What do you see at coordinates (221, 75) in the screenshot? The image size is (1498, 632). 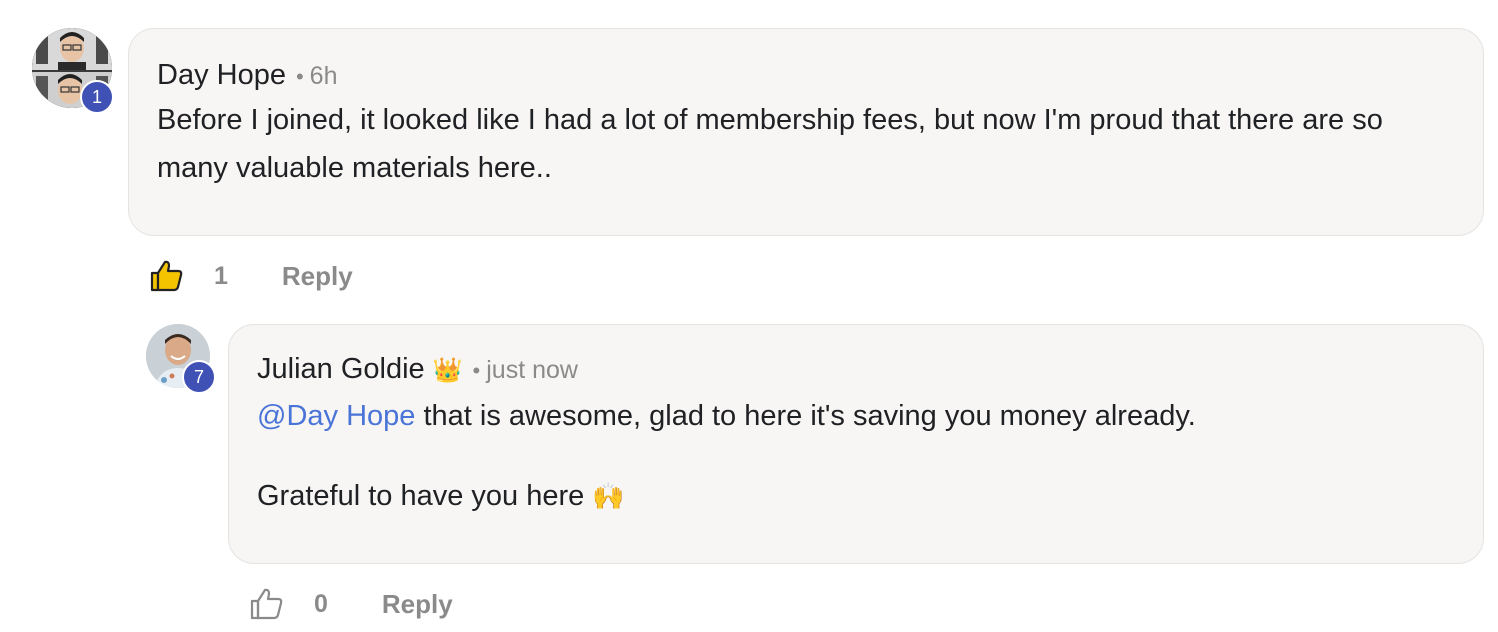 I see `author-name: Day Hope` at bounding box center [221, 75].